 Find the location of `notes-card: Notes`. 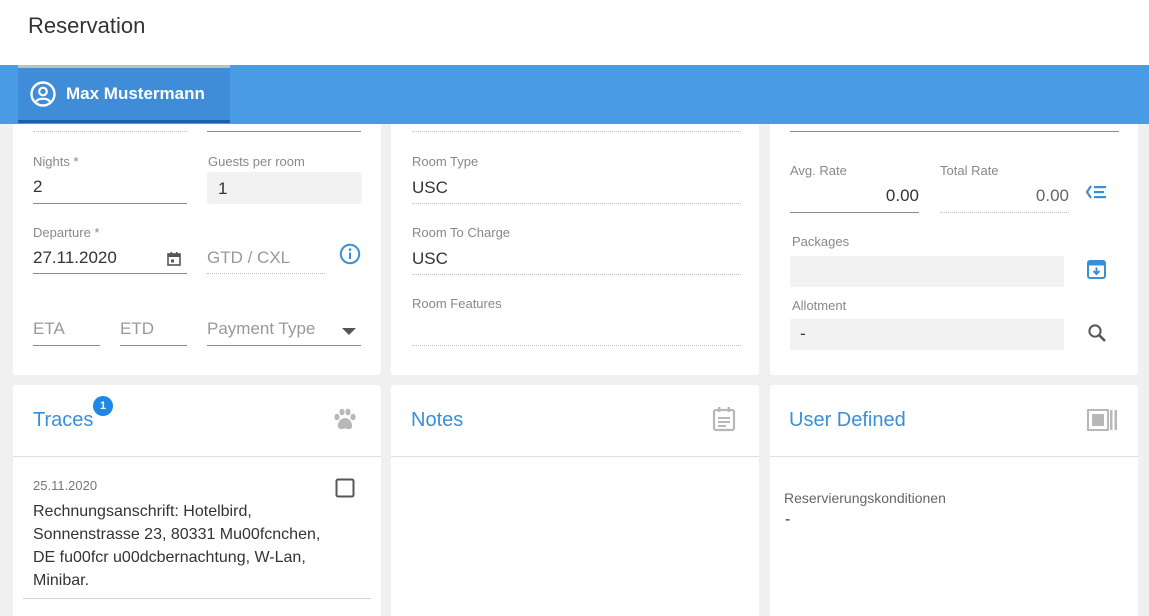

notes-card: Notes is located at coordinates (575, 500).